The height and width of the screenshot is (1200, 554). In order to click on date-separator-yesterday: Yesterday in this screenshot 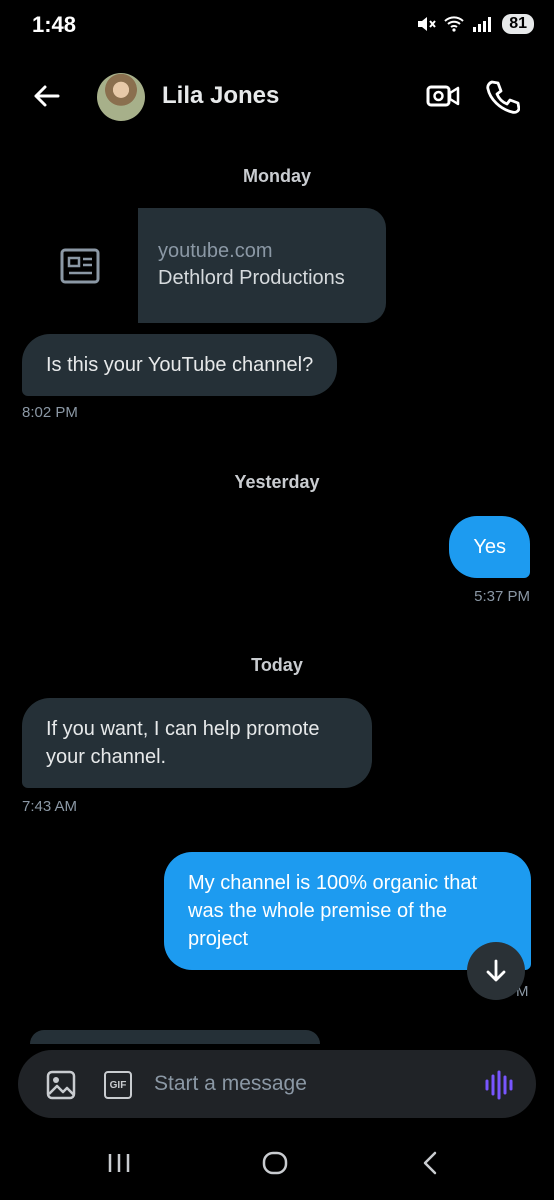, I will do `click(277, 482)`.